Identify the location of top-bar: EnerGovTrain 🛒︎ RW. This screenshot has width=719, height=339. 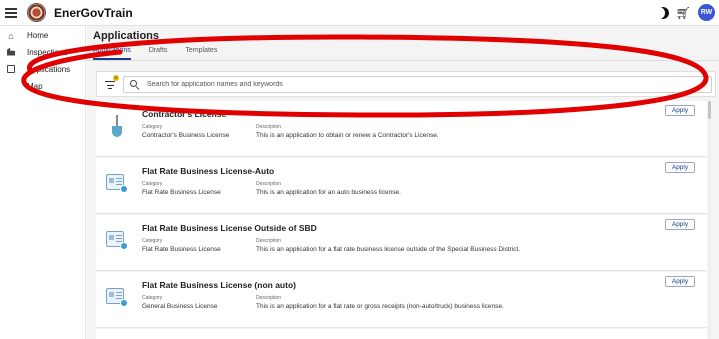
(359, 13).